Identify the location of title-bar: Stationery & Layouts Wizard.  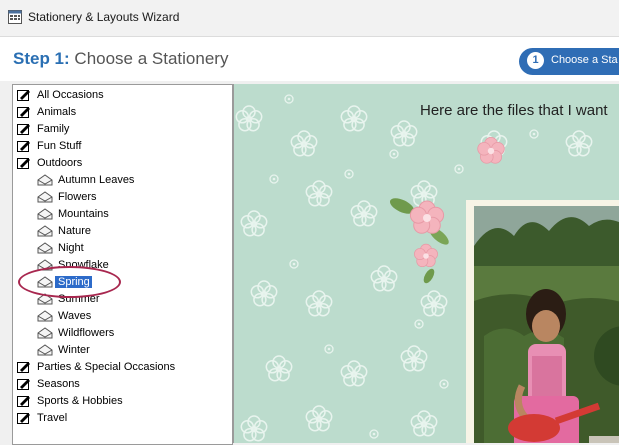
(309, 18).